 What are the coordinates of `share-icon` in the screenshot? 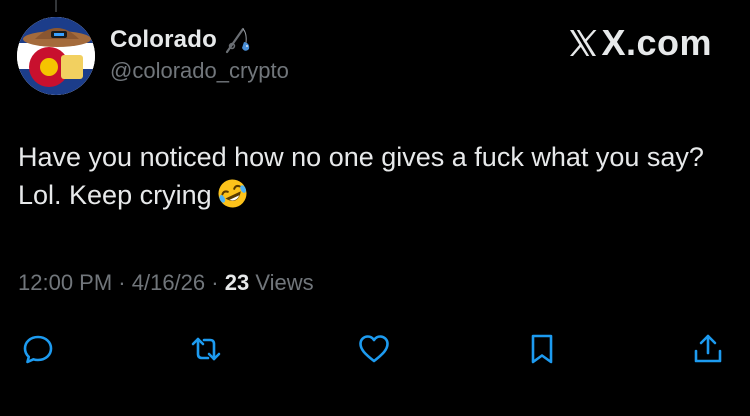 It's located at (708, 348).